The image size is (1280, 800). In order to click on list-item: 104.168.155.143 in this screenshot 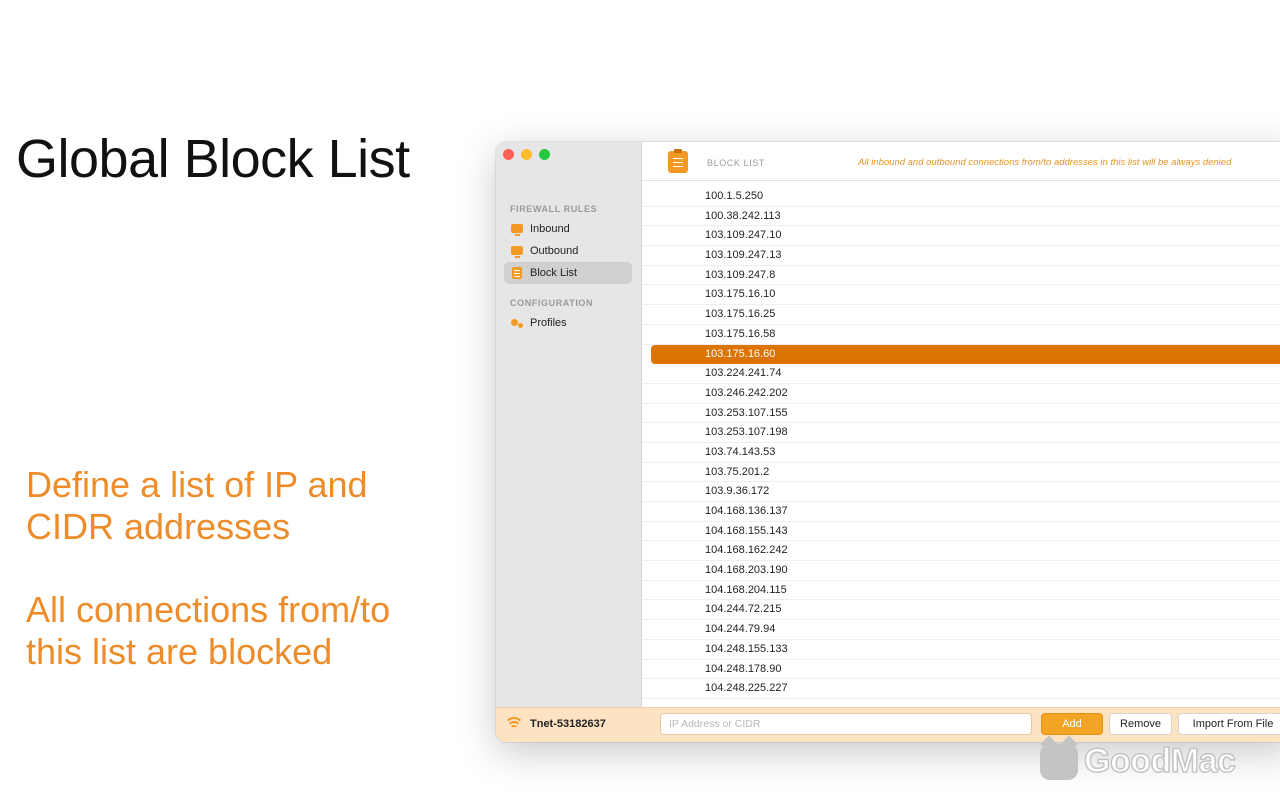, I will do `click(961, 532)`.